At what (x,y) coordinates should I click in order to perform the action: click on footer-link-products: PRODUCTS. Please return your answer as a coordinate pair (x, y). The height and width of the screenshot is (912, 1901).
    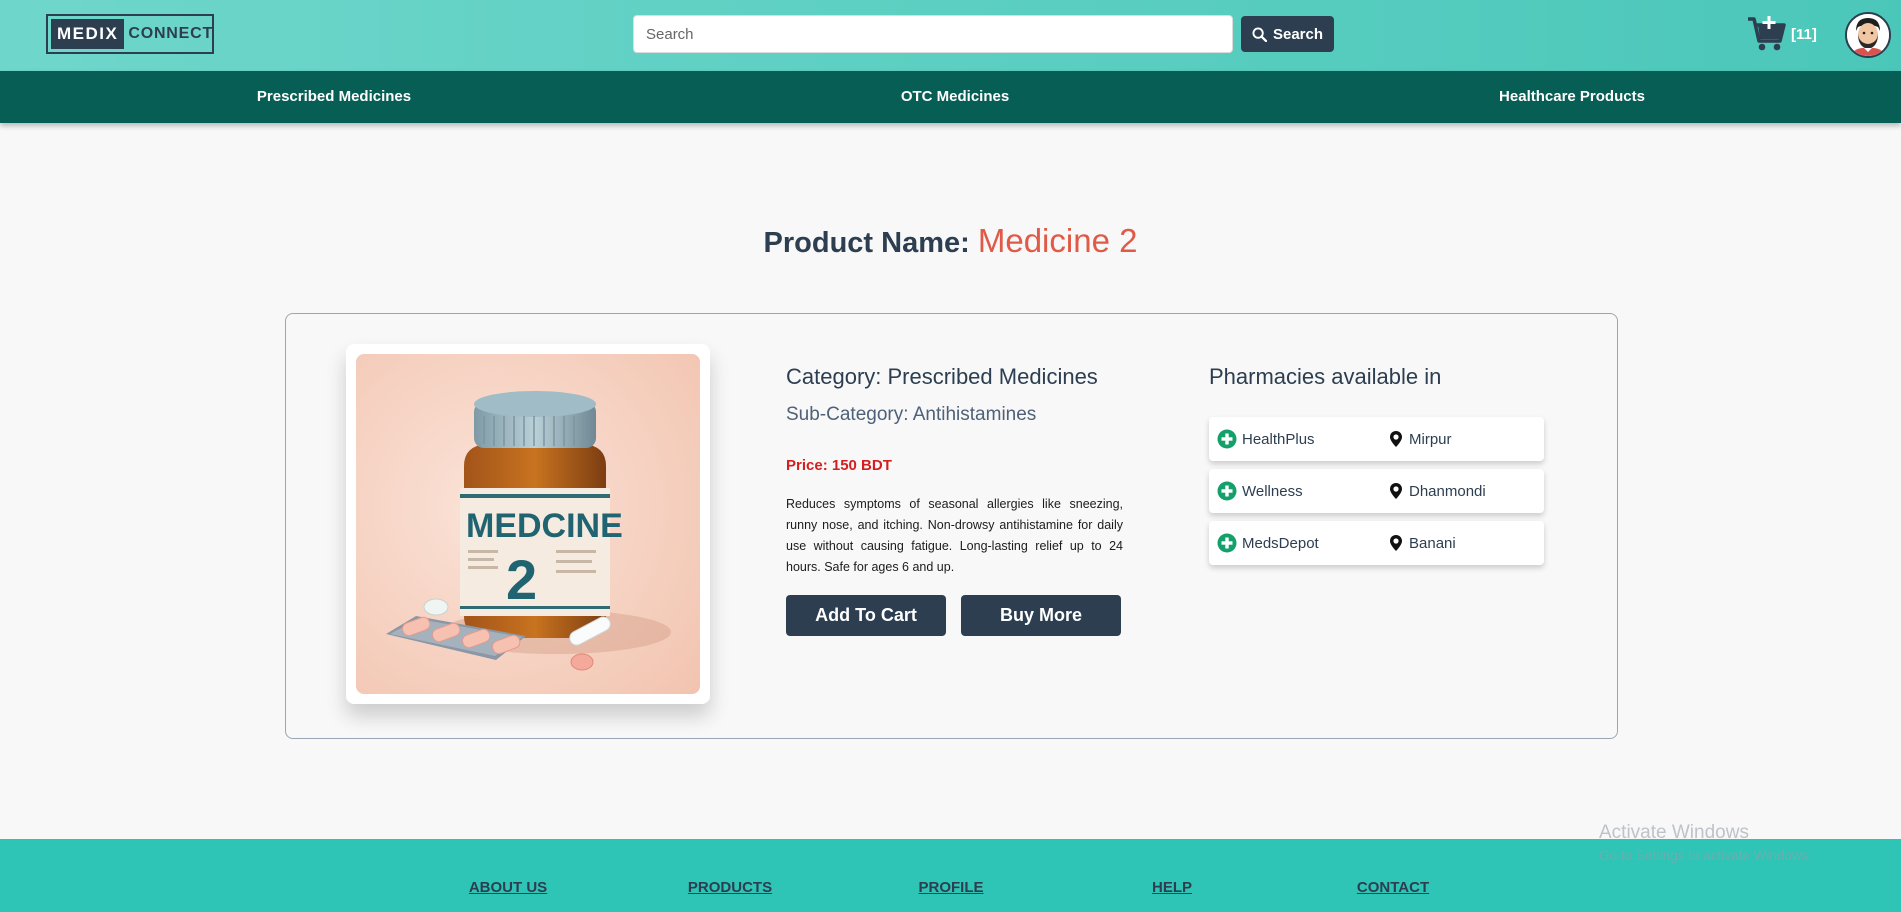
    Looking at the image, I should click on (730, 887).